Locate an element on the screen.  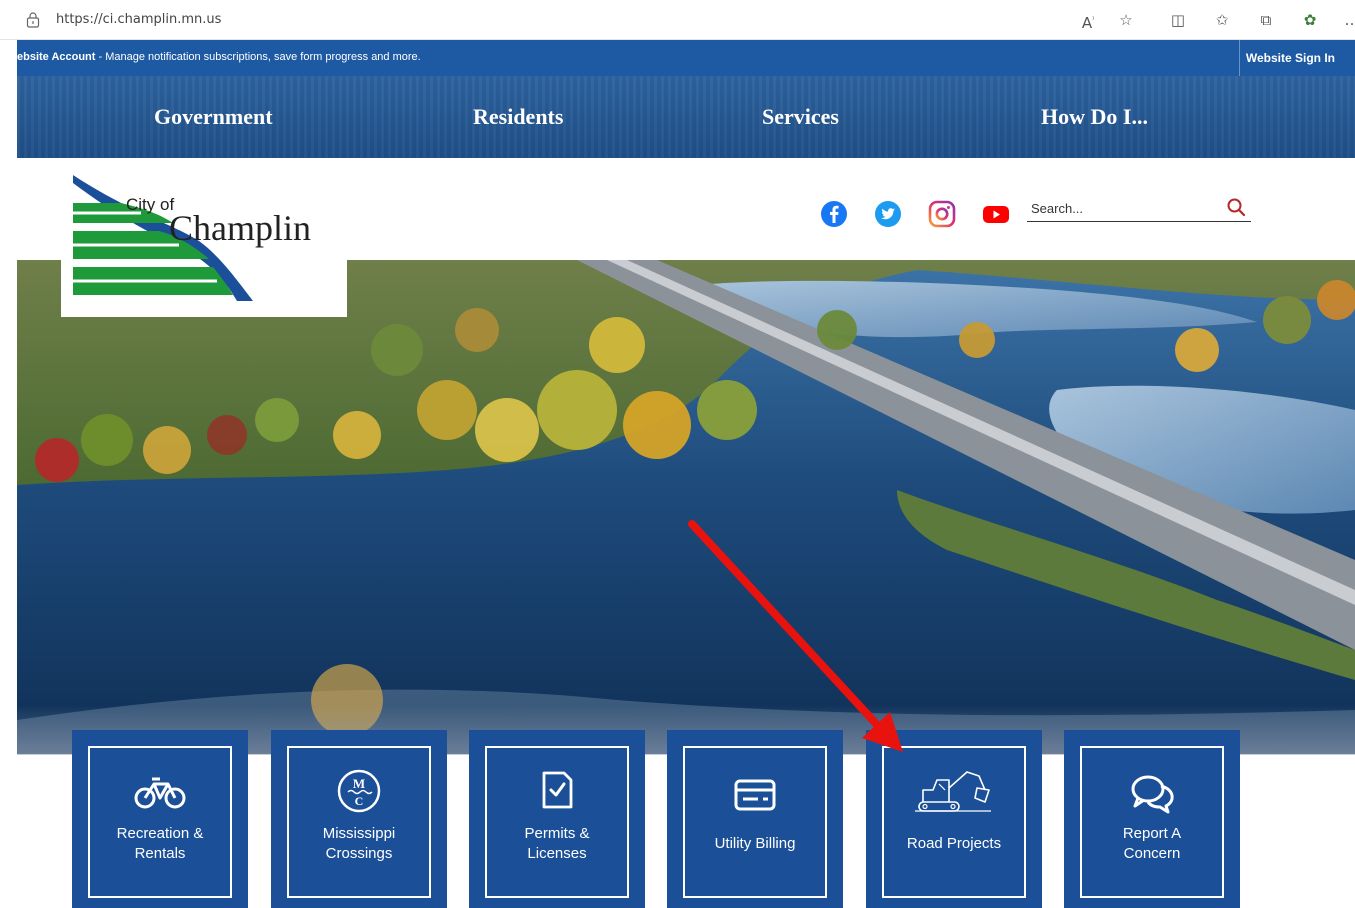
svg-text: C is located at coordinates (359, 801).